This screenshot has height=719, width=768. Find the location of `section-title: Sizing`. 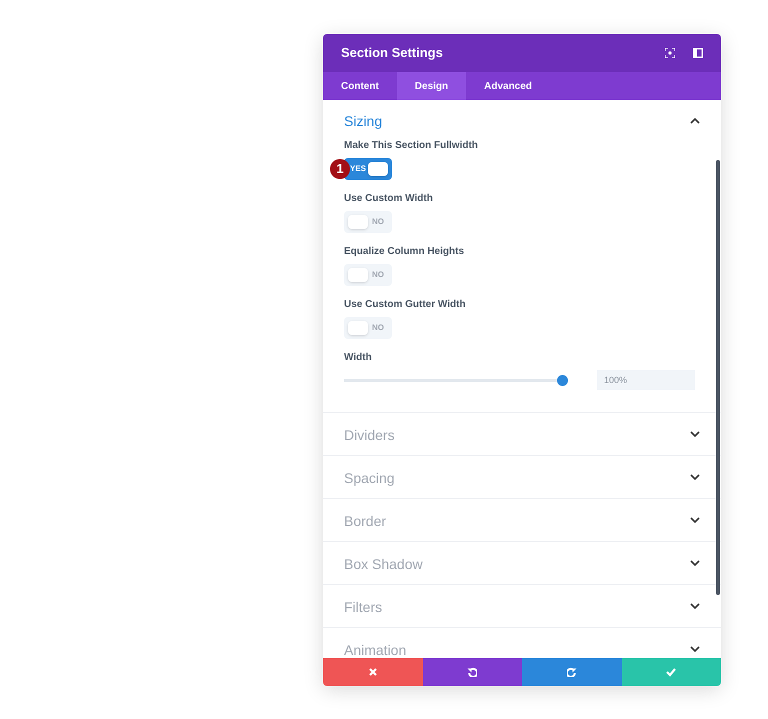

section-title: Sizing is located at coordinates (364, 121).